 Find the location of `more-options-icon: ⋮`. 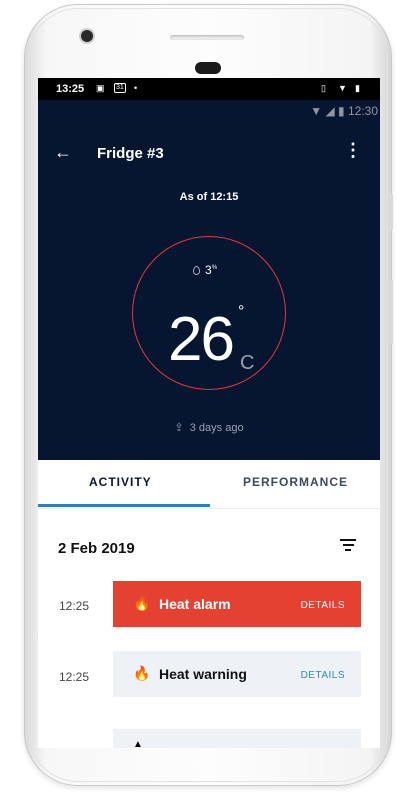

more-options-icon: ⋮ is located at coordinates (353, 150).